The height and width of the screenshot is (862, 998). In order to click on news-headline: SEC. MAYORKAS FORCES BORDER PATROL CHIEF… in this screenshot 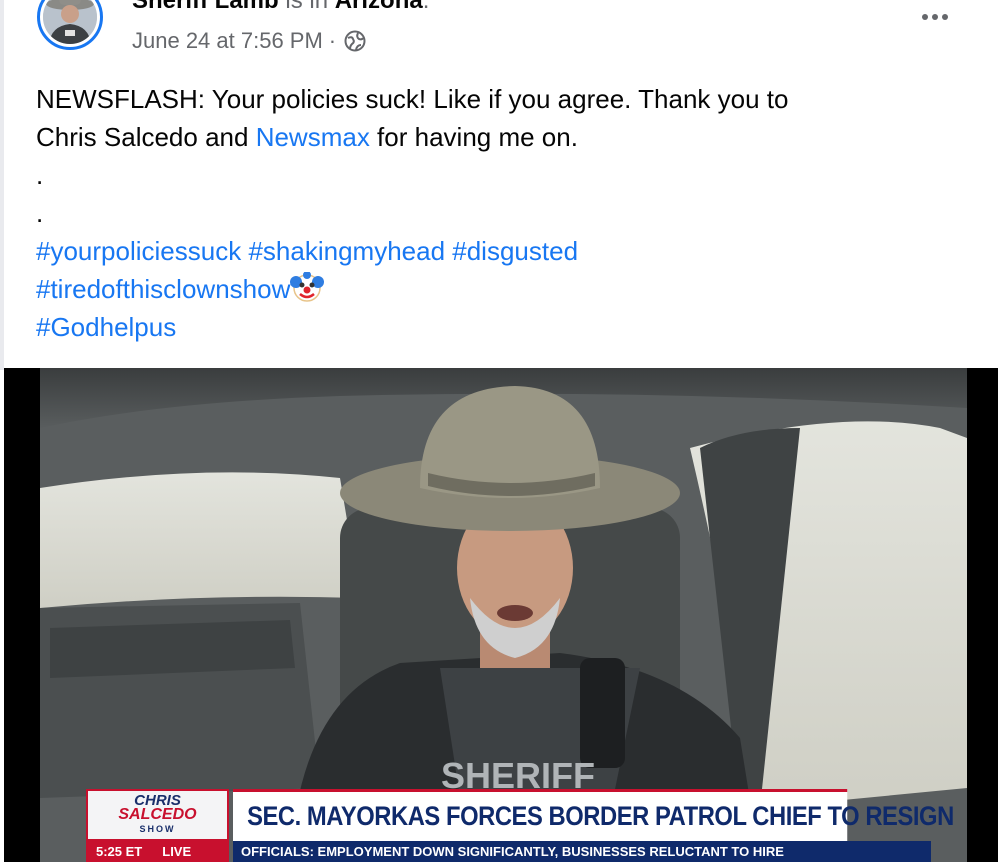, I will do `click(593, 815)`.